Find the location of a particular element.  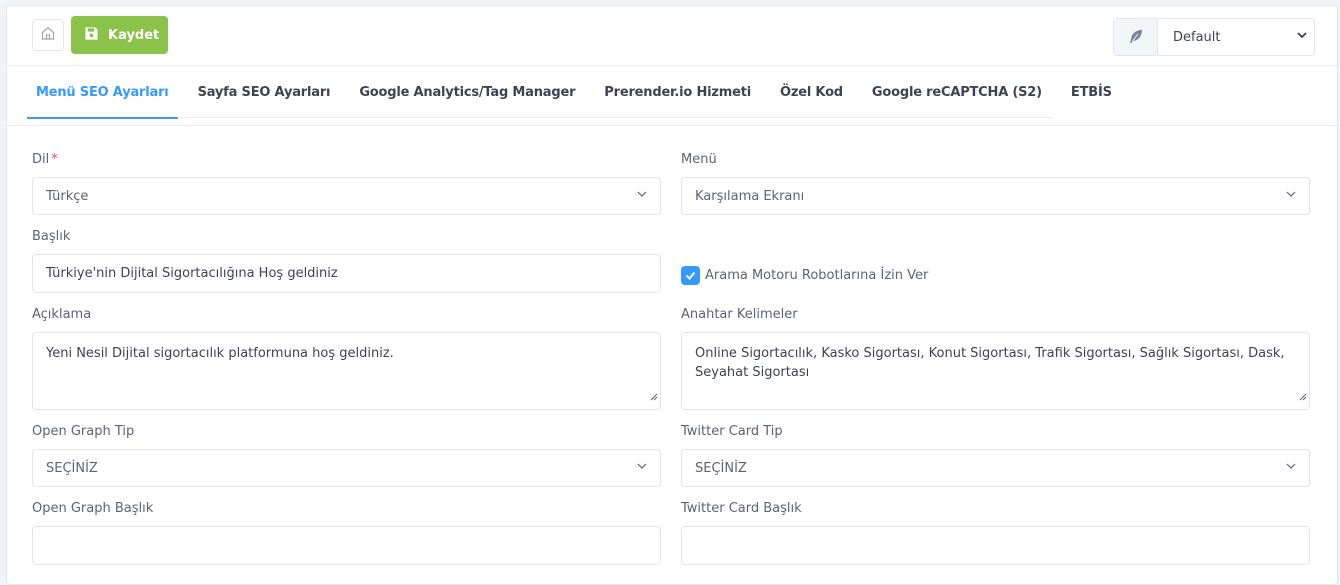

save-button: Kaydet is located at coordinates (119, 35).